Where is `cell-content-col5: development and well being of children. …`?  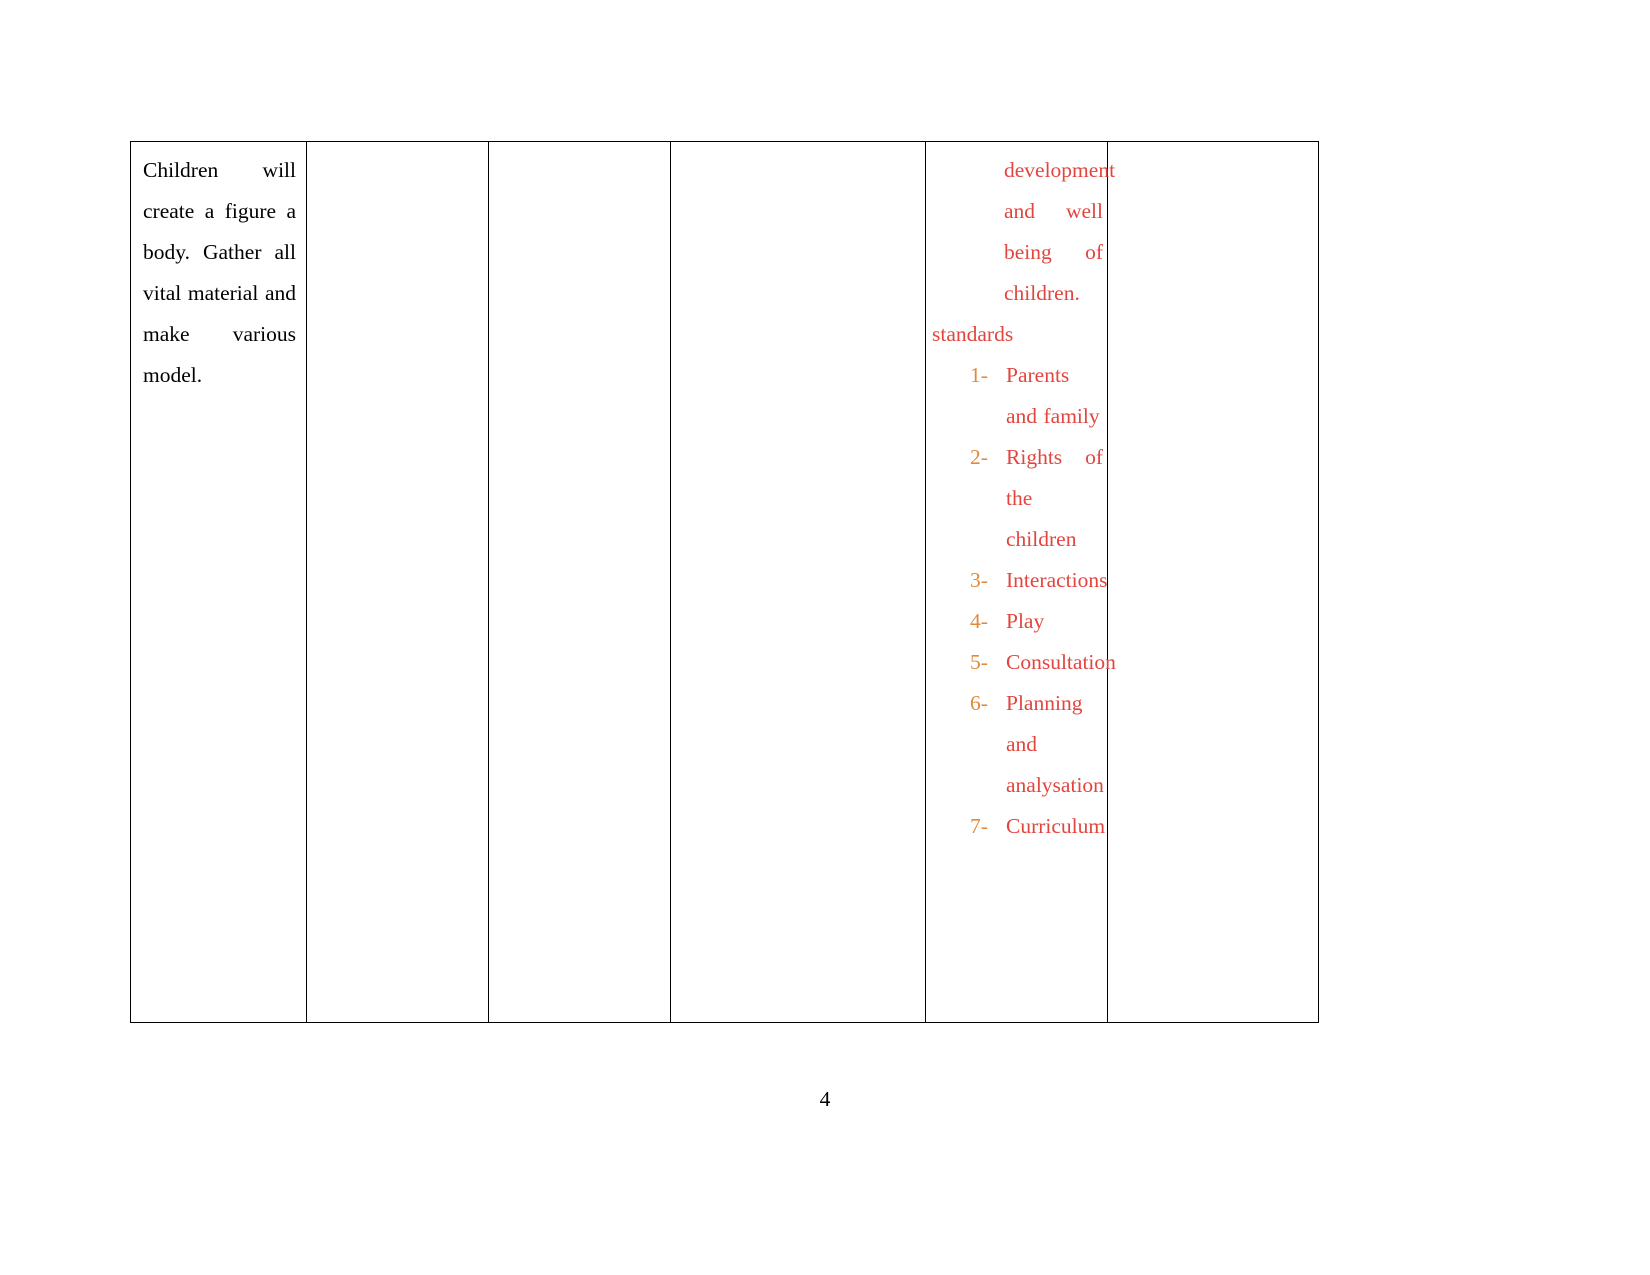 cell-content-col5: development and well being of children. … is located at coordinates (1021, 499).